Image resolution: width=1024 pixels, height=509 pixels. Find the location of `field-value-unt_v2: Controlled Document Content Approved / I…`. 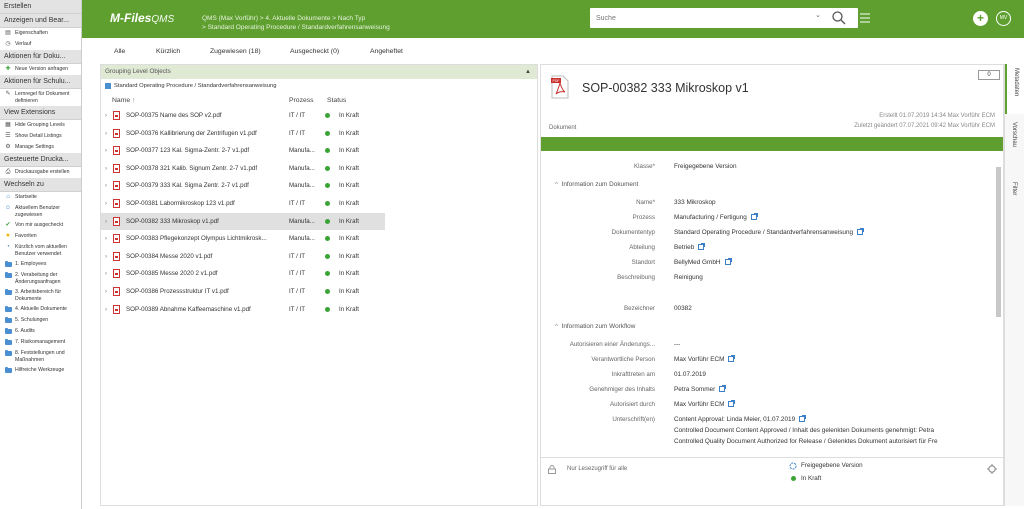

field-value-unt_v2: Controlled Document Content Approved / I… is located at coordinates (804, 430).